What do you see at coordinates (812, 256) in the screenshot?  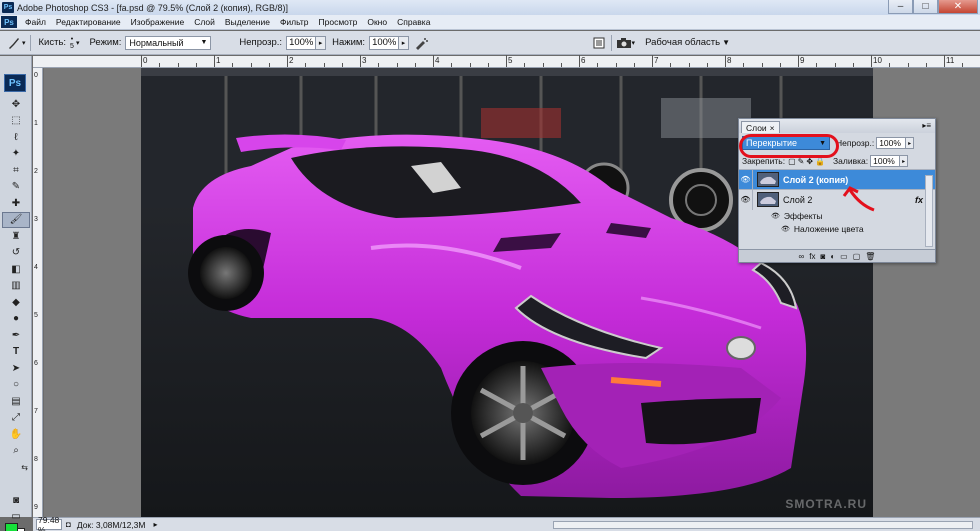 I see `add-style-icon: fx` at bounding box center [812, 256].